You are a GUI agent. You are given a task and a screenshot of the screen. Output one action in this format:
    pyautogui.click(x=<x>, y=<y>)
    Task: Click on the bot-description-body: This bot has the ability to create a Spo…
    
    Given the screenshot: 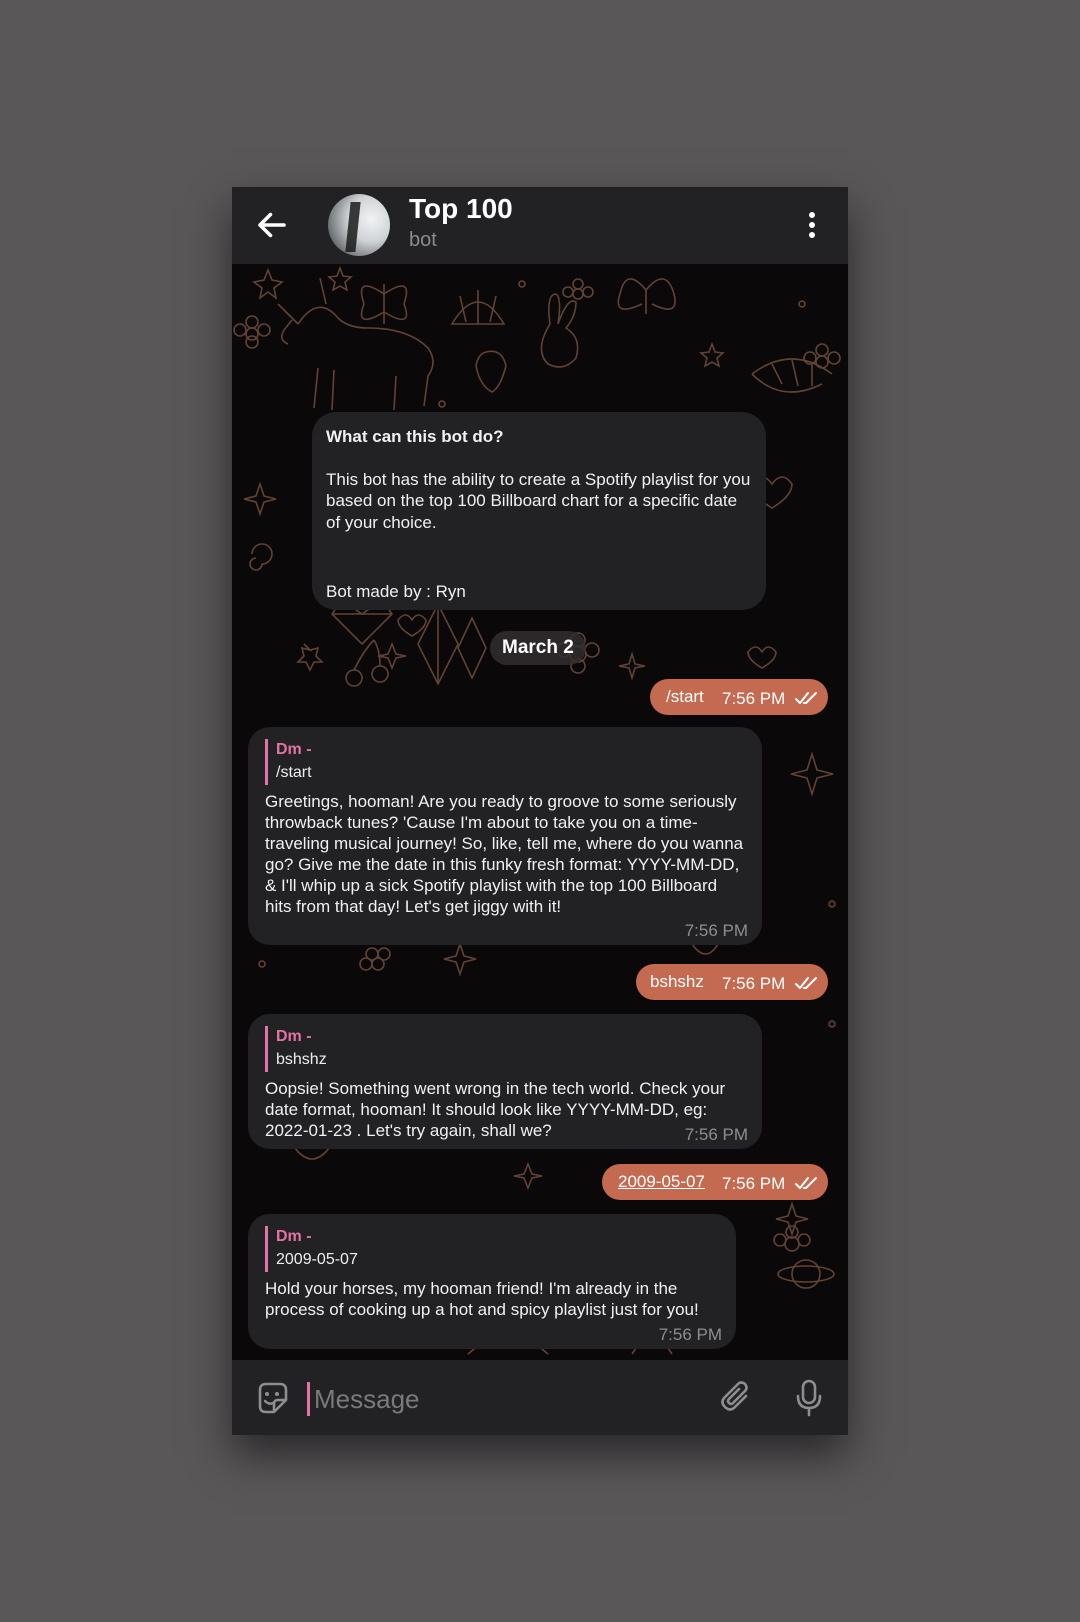 What is the action you would take?
    pyautogui.click(x=538, y=500)
    